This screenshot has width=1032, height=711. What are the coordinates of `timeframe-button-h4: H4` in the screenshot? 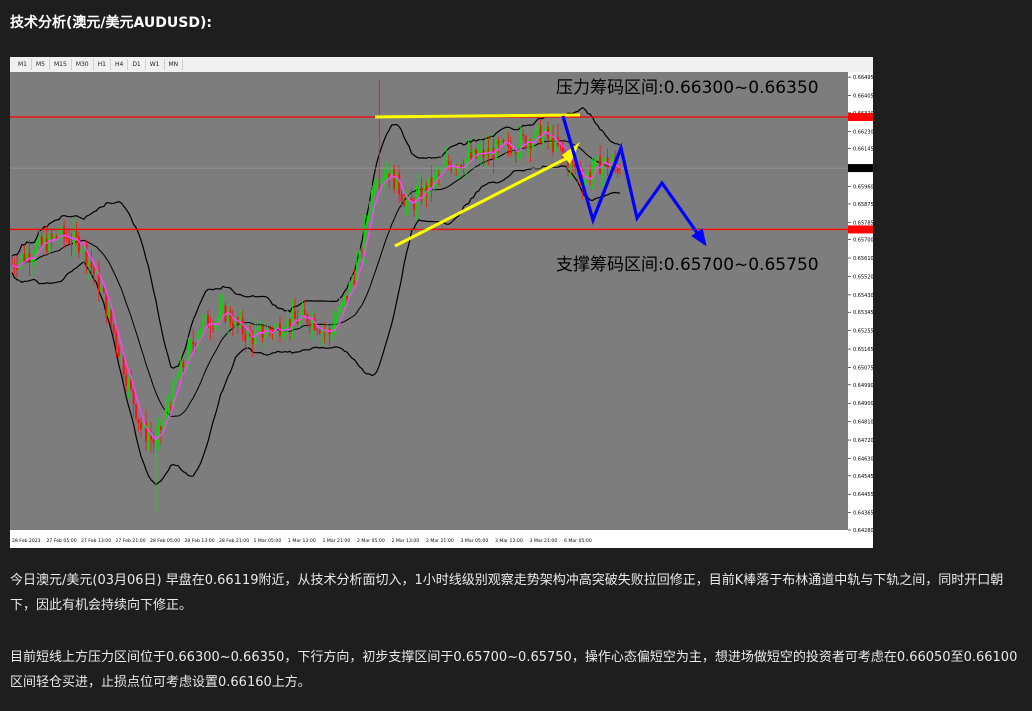 It's located at (120, 64).